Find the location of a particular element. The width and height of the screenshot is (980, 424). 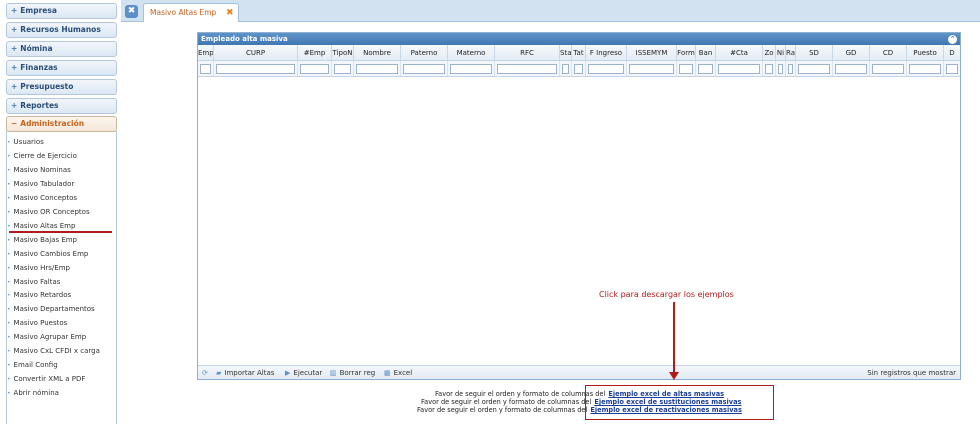

sidebar-section-administracion: − Administración is located at coordinates (61, 124).